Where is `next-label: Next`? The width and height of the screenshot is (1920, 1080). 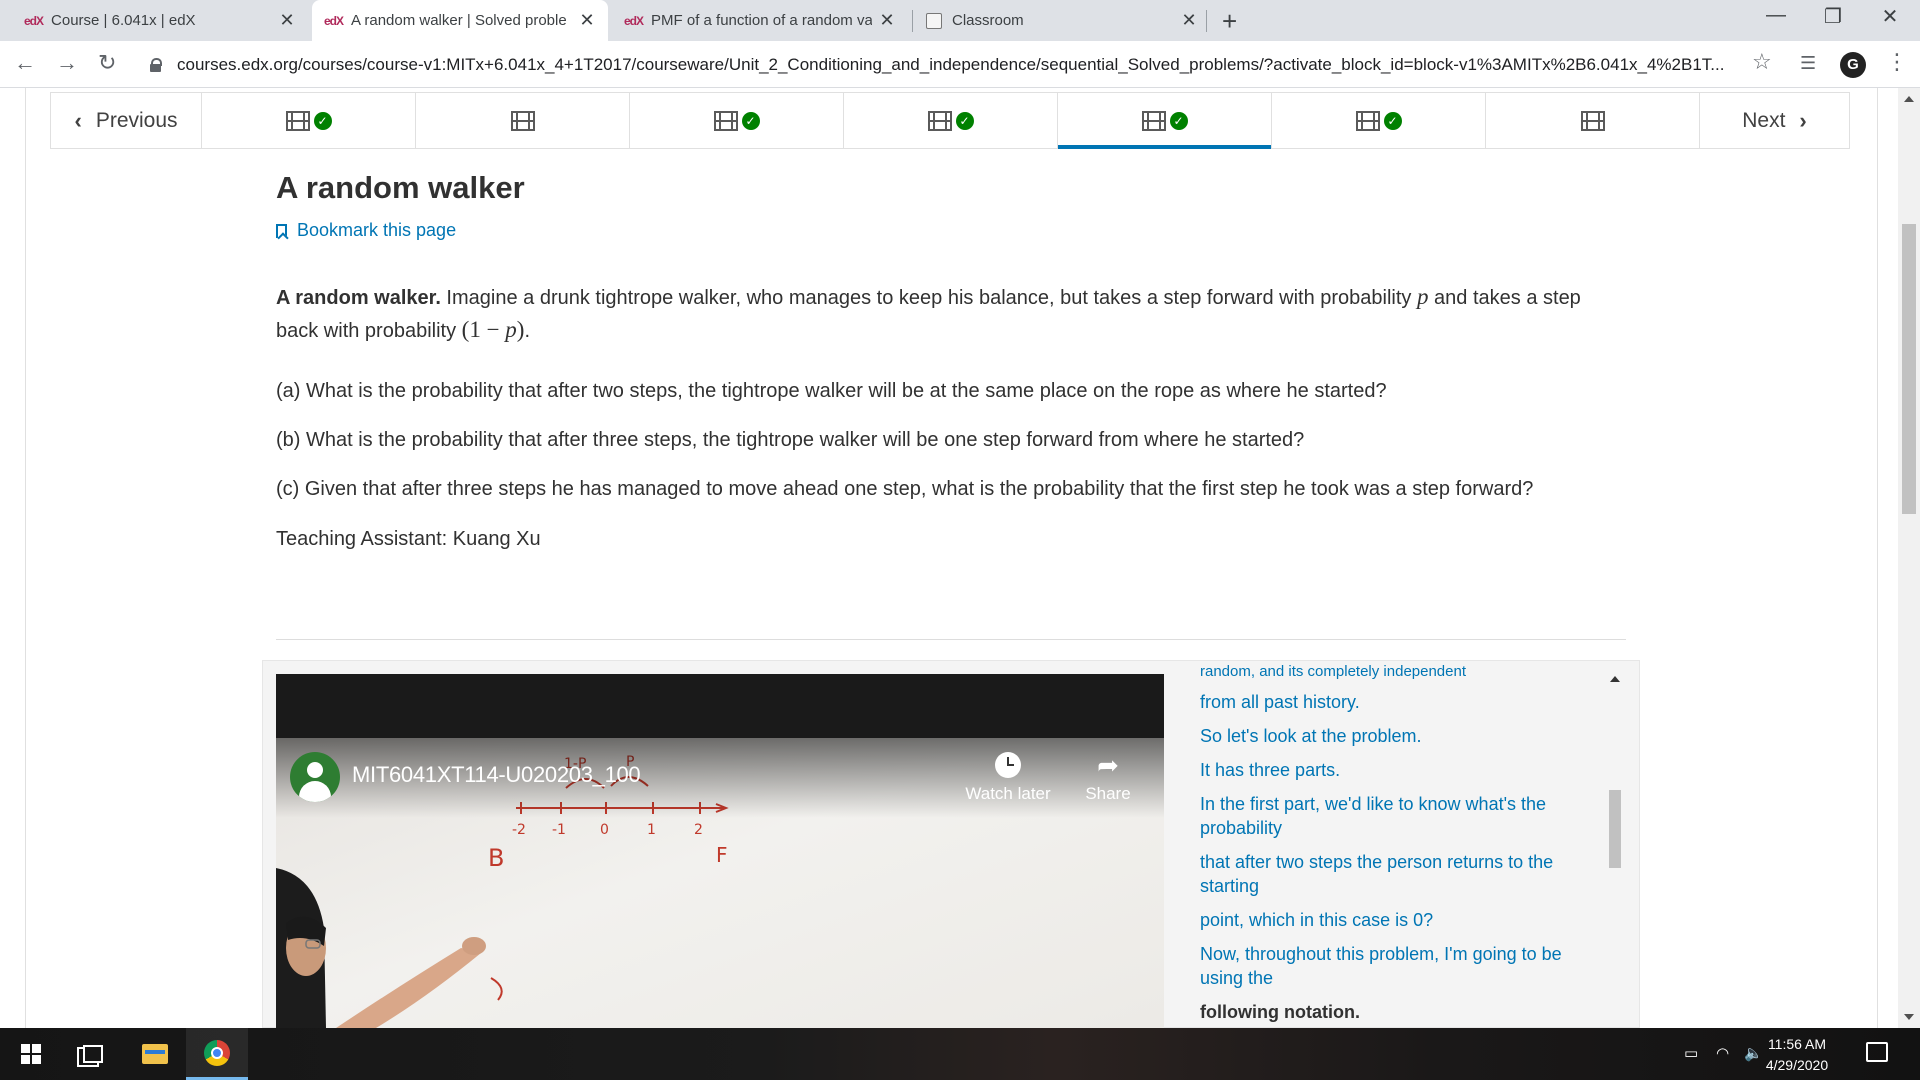 next-label: Next is located at coordinates (1764, 120).